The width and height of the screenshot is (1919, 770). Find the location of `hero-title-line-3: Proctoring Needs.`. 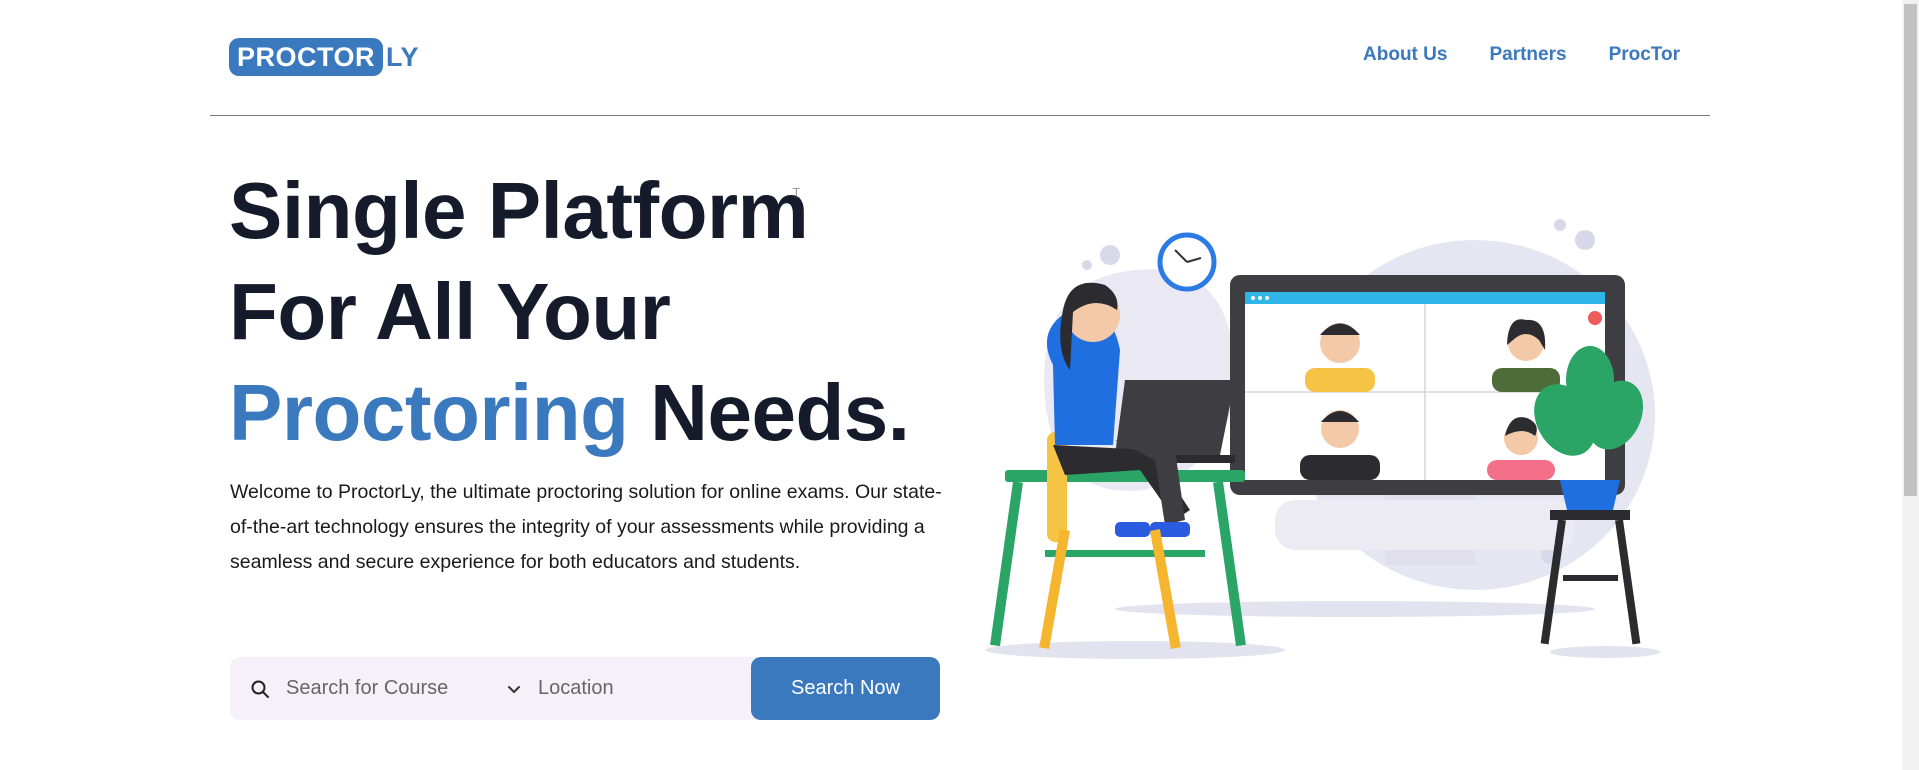

hero-title-line-3: Proctoring Needs. is located at coordinates (569, 412).